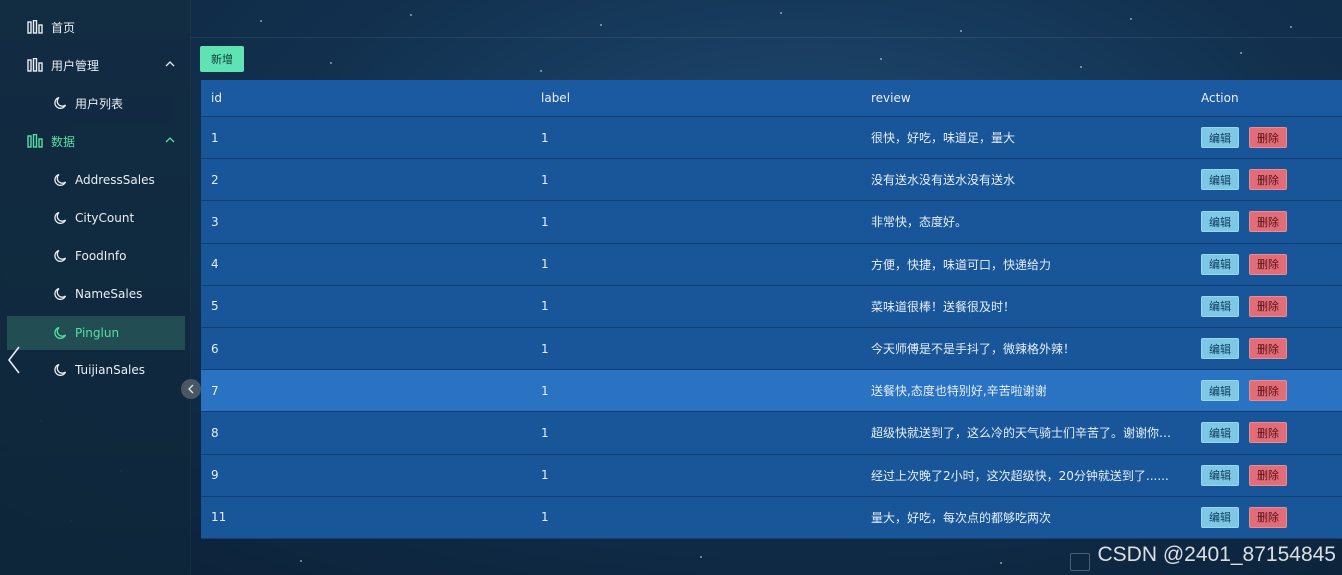 The image size is (1342, 575). I want to click on watermark: CSDN @2401_87154845, so click(1217, 554).